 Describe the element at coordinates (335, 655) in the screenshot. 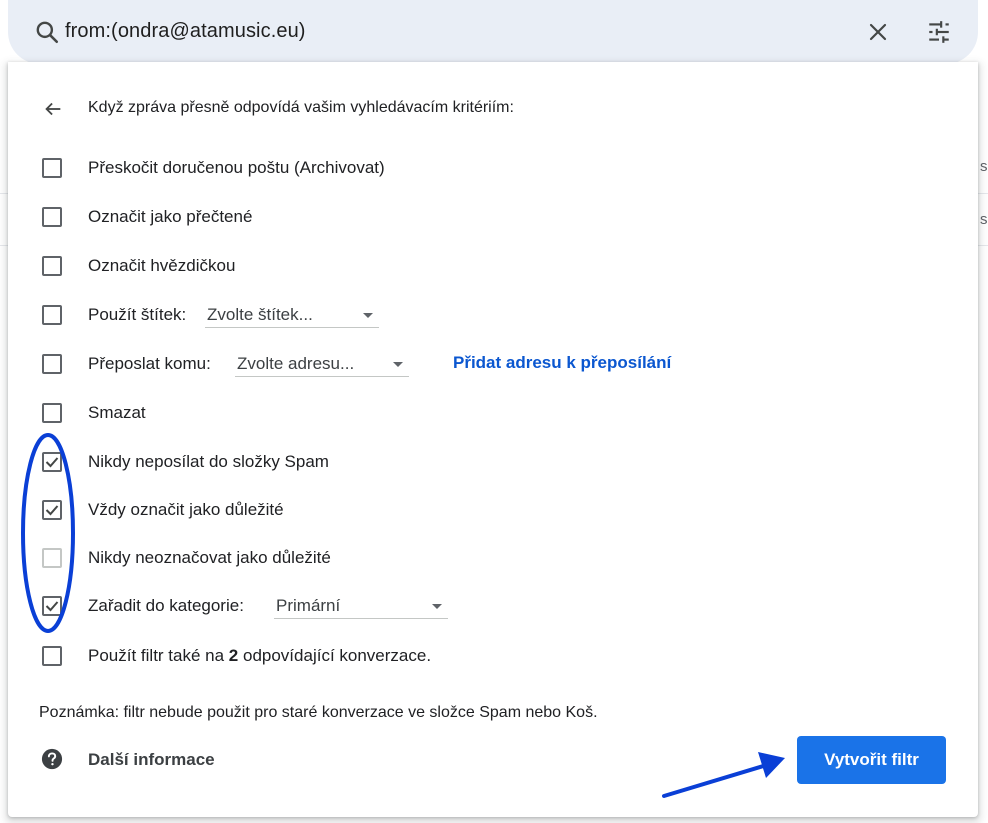

I see `apply-suffix: odpovídající konverzace.` at that location.